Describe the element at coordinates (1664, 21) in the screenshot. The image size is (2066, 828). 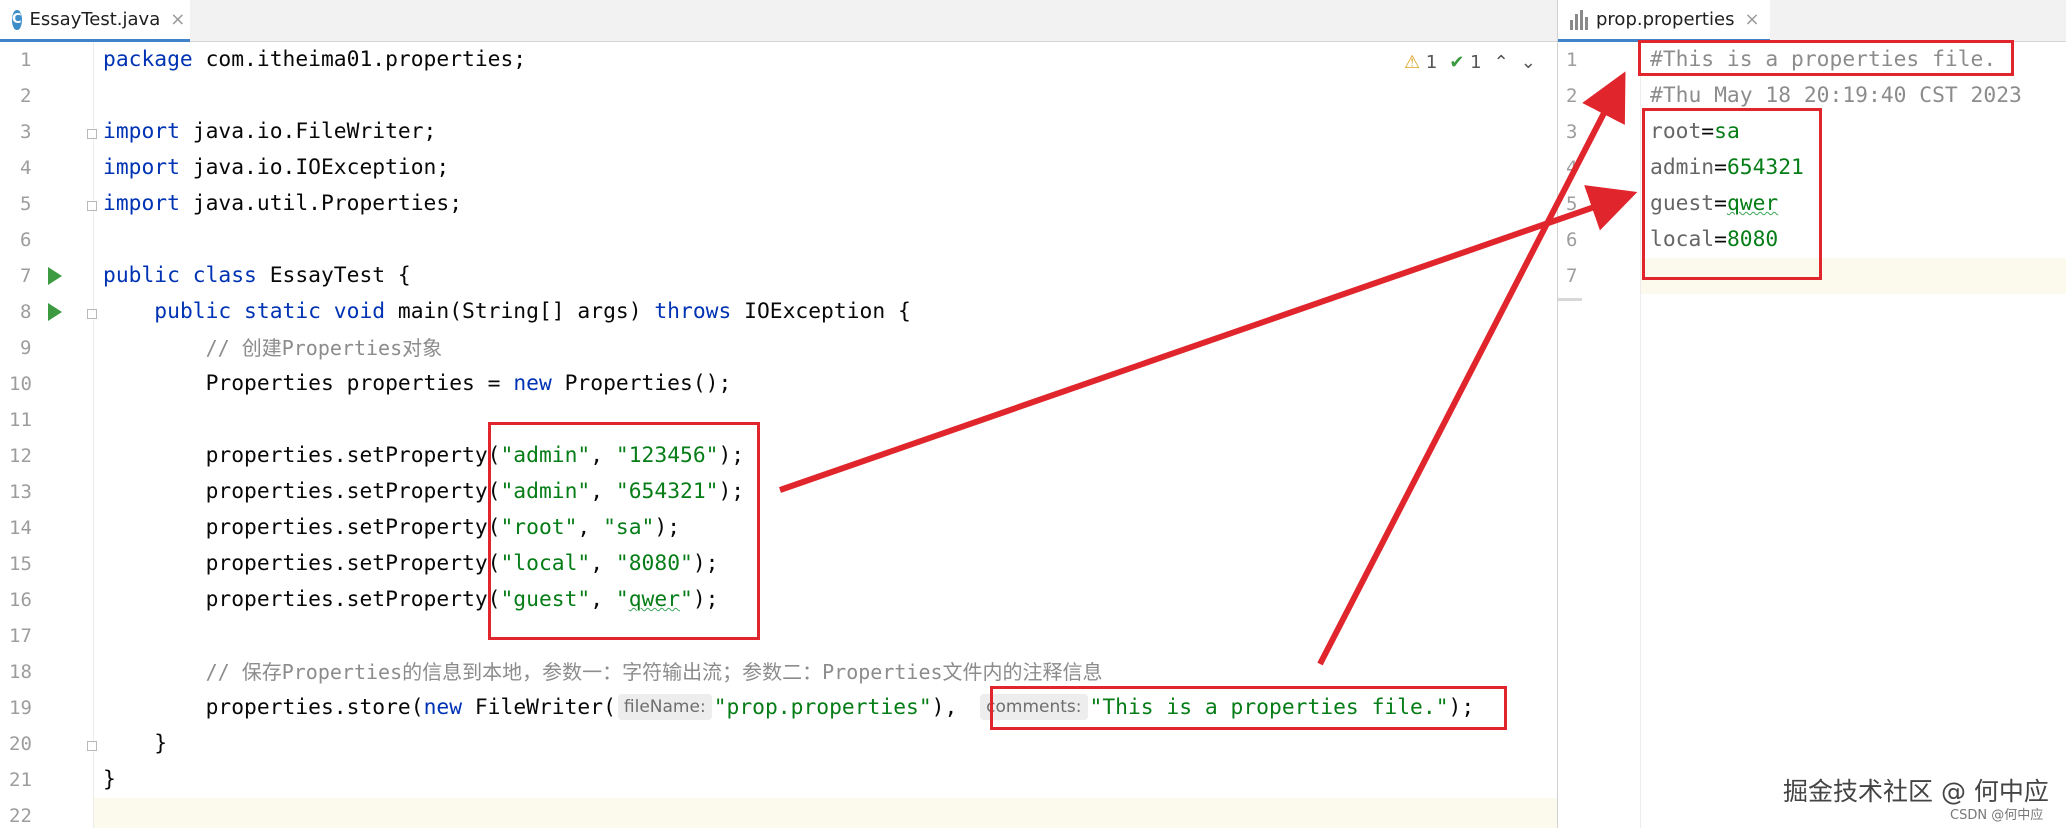
I see `tab-prop-properties: prop.properties ×` at that location.